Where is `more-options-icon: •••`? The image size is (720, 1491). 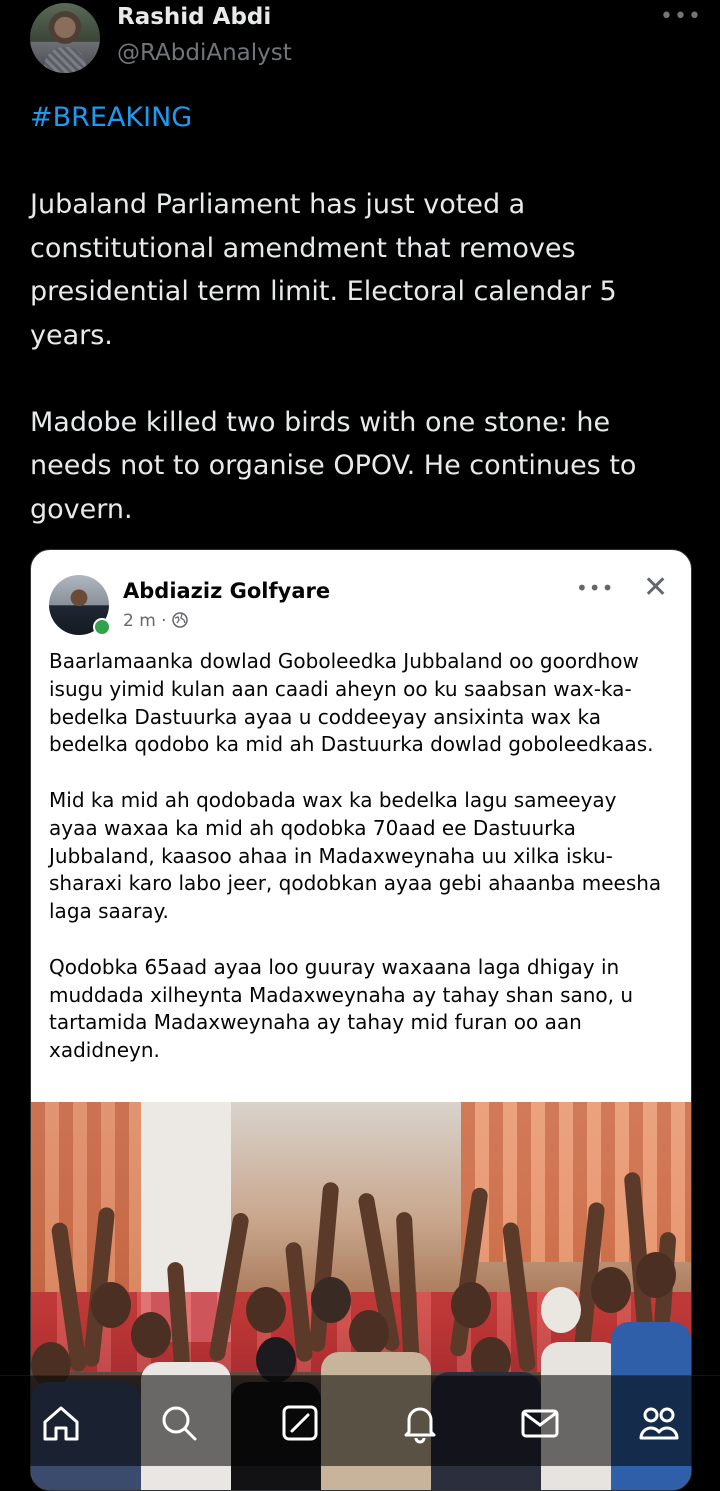
more-options-icon: ••• is located at coordinates (681, 16).